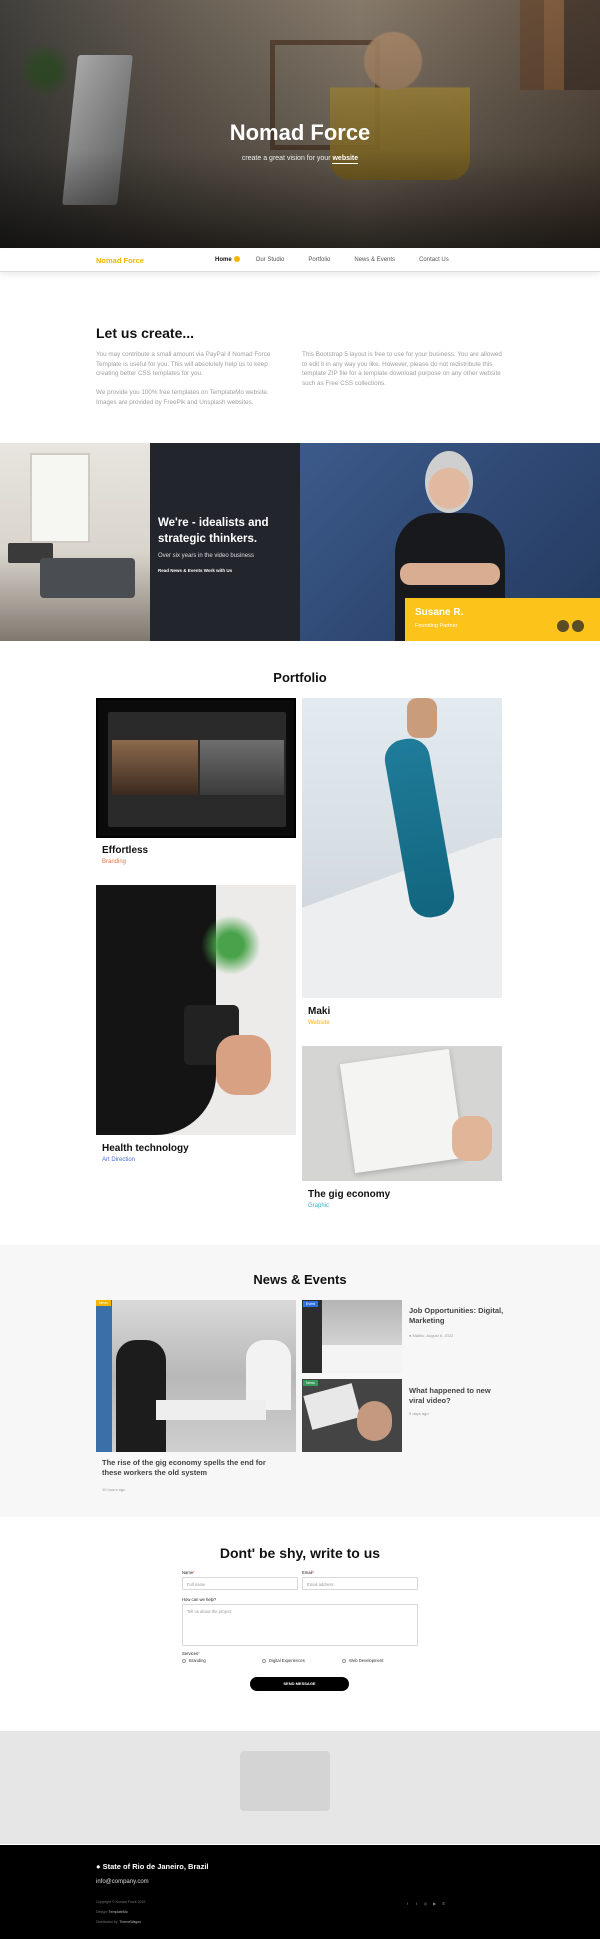  I want to click on nav-link-contact-us: Contact Us, so click(434, 260).